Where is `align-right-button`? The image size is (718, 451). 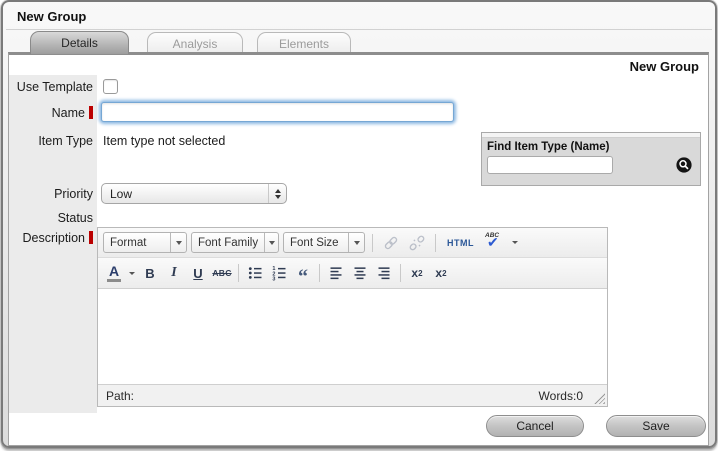 align-right-button is located at coordinates (384, 273).